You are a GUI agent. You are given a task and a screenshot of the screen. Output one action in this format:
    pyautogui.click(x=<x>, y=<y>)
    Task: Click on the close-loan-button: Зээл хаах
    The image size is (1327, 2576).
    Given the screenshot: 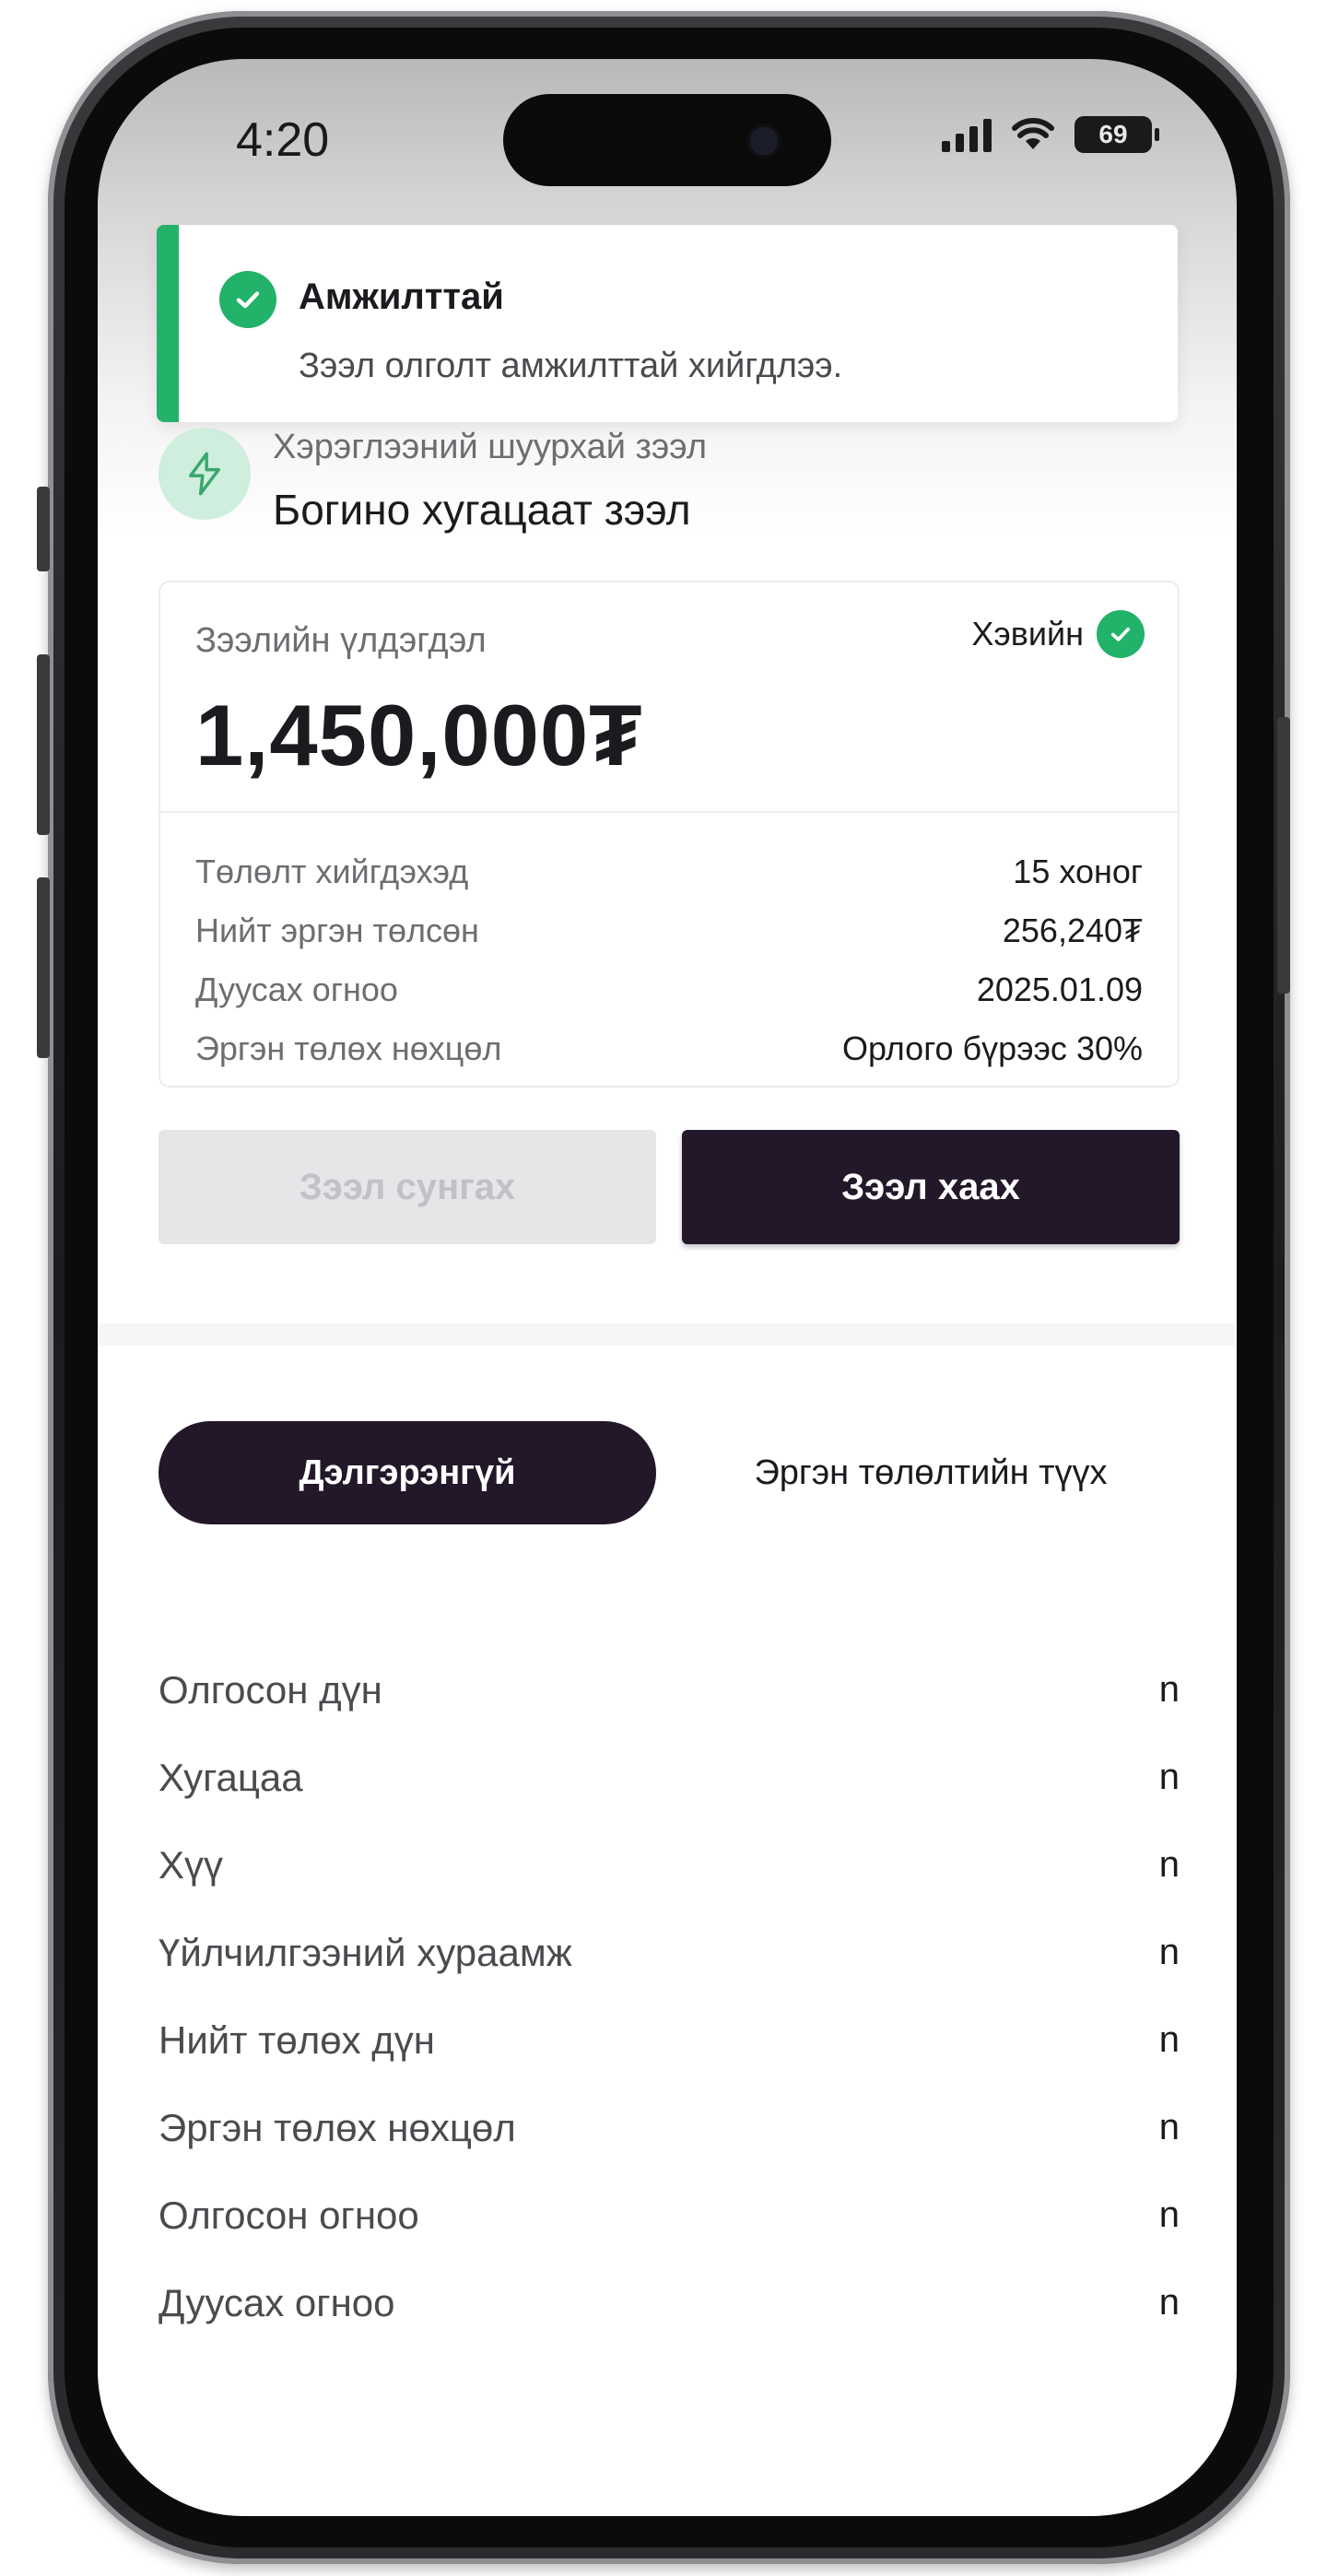 What is the action you would take?
    pyautogui.click(x=931, y=1187)
    